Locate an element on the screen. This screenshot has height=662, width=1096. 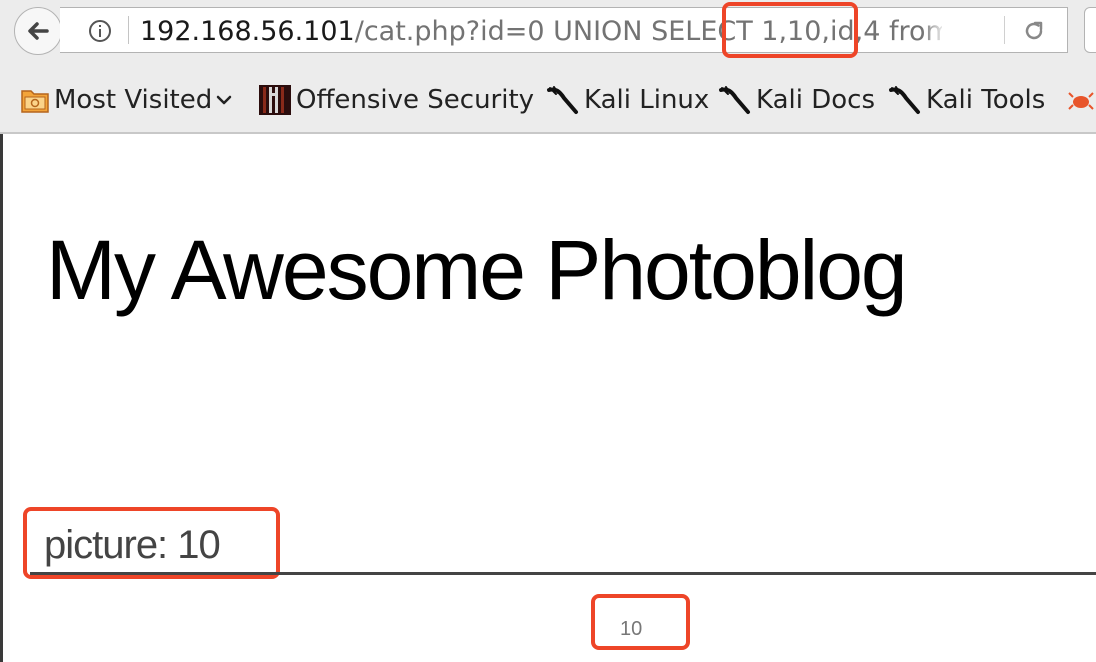
bookmark-most-visited: Most Visited is located at coordinates (127, 100).